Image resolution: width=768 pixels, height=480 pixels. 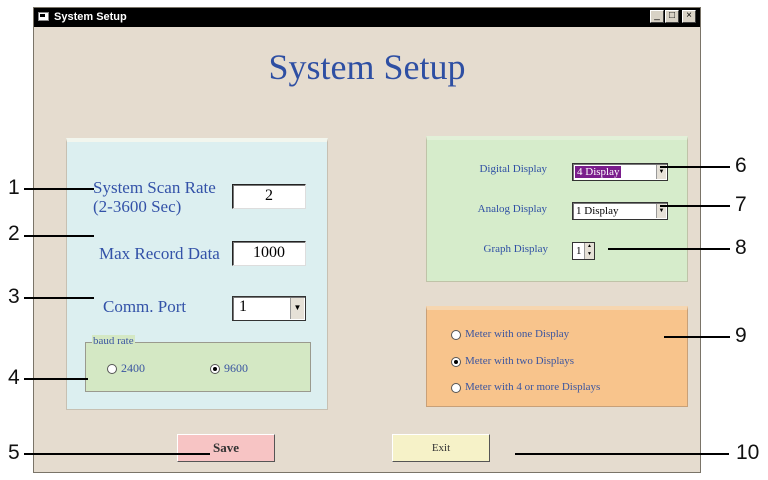 What do you see at coordinates (597, 211) in the screenshot?
I see `analog-display-value: 1 Display` at bounding box center [597, 211].